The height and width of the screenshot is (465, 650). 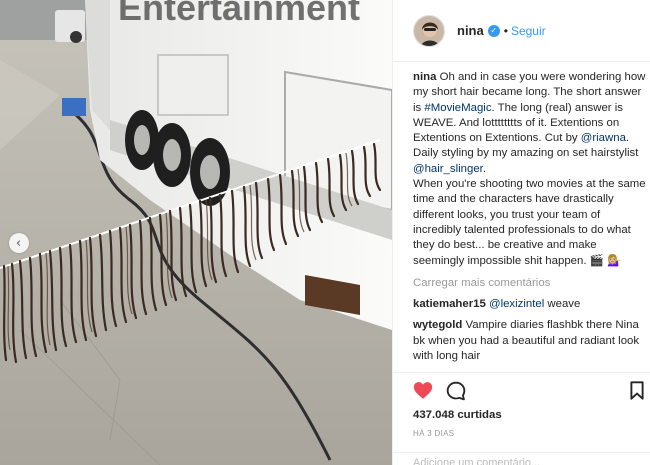 I want to click on avatar, so click(x=429, y=30).